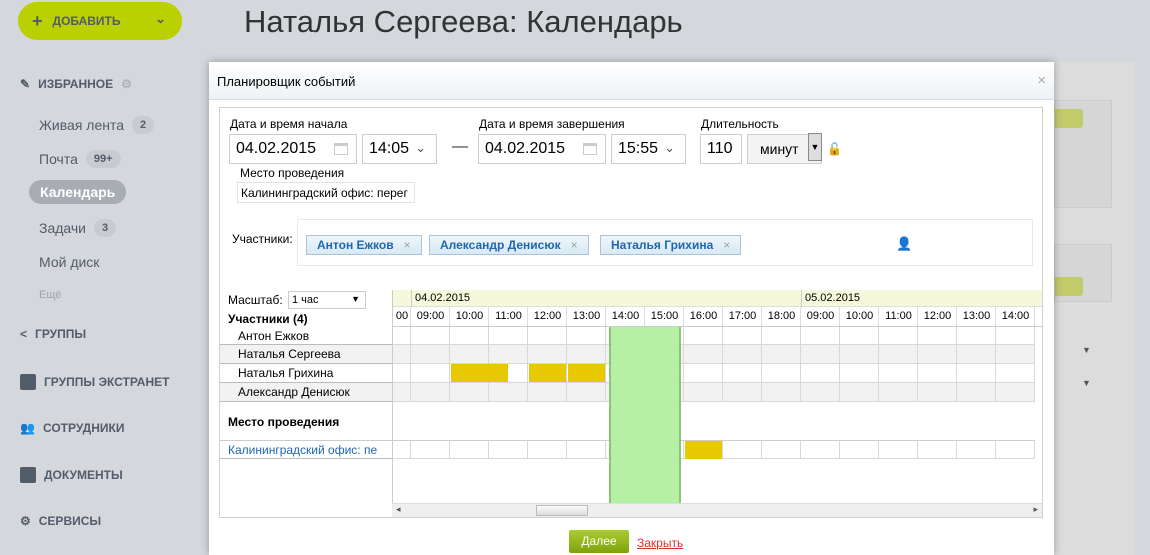 Image resolution: width=1150 pixels, height=555 pixels. I want to click on scroll-thumb, so click(562, 510).